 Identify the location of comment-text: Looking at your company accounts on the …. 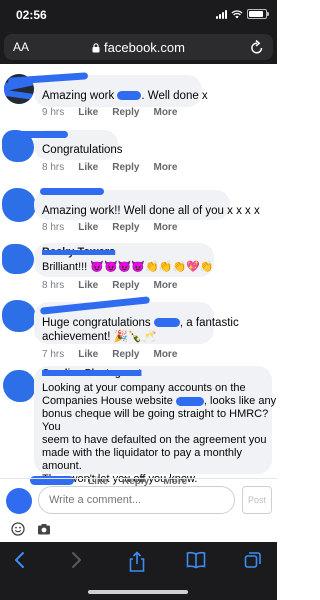
(159, 433).